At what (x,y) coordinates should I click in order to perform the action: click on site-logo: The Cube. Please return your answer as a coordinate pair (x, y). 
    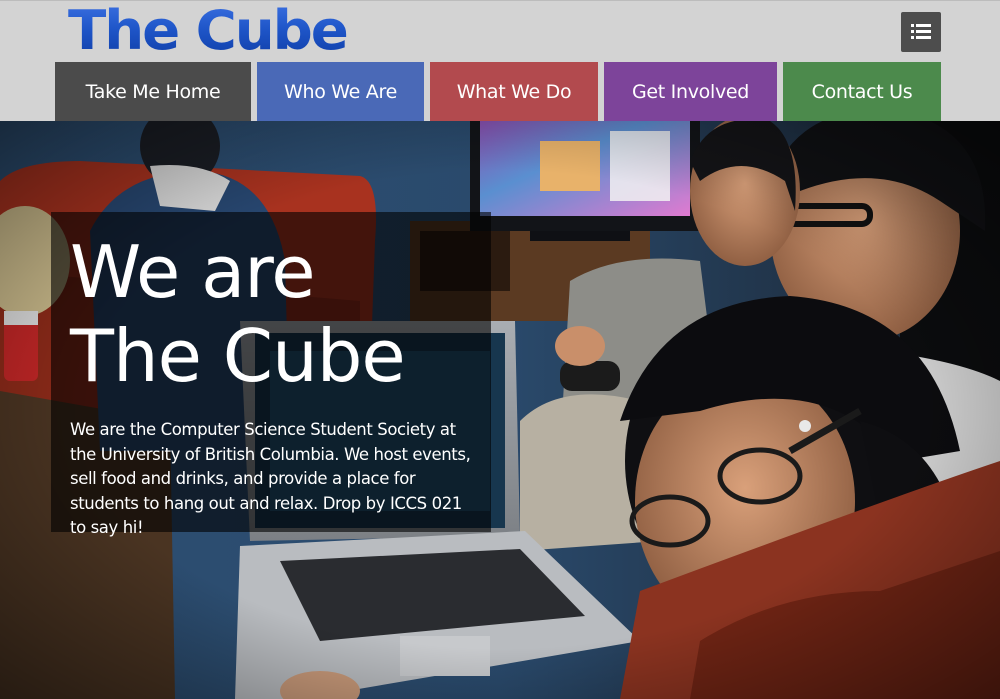
    Looking at the image, I should click on (208, 31).